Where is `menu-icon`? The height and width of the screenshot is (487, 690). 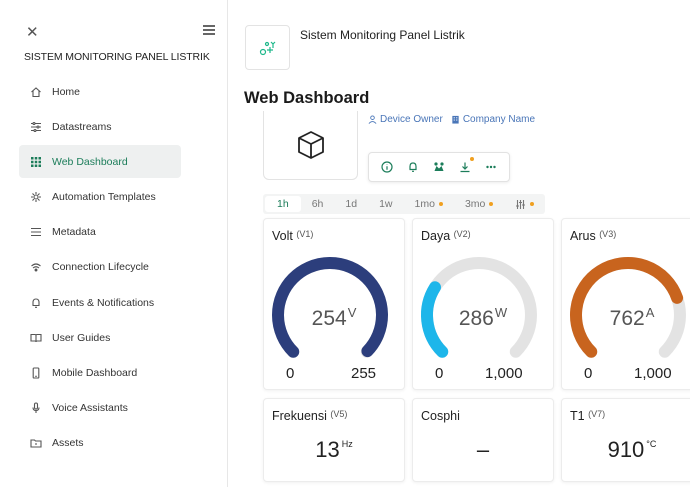 menu-icon is located at coordinates (209, 30).